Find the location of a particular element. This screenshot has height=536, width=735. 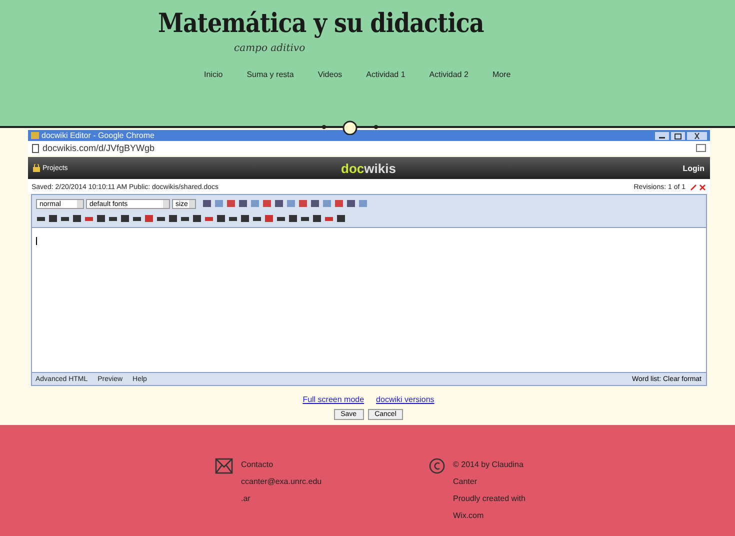

window-title: docwiki Editor - Google Chrome is located at coordinates (99, 135).